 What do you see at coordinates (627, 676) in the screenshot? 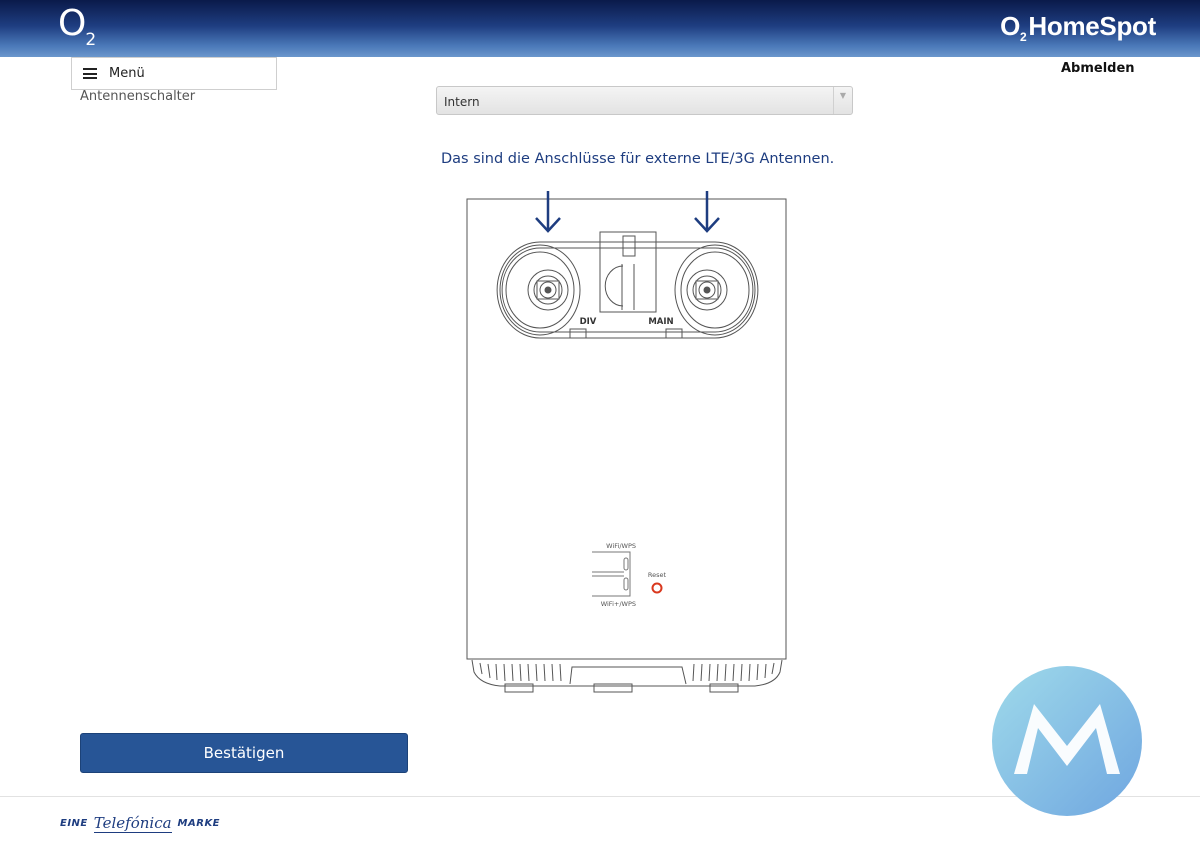
I see `router-base` at bounding box center [627, 676].